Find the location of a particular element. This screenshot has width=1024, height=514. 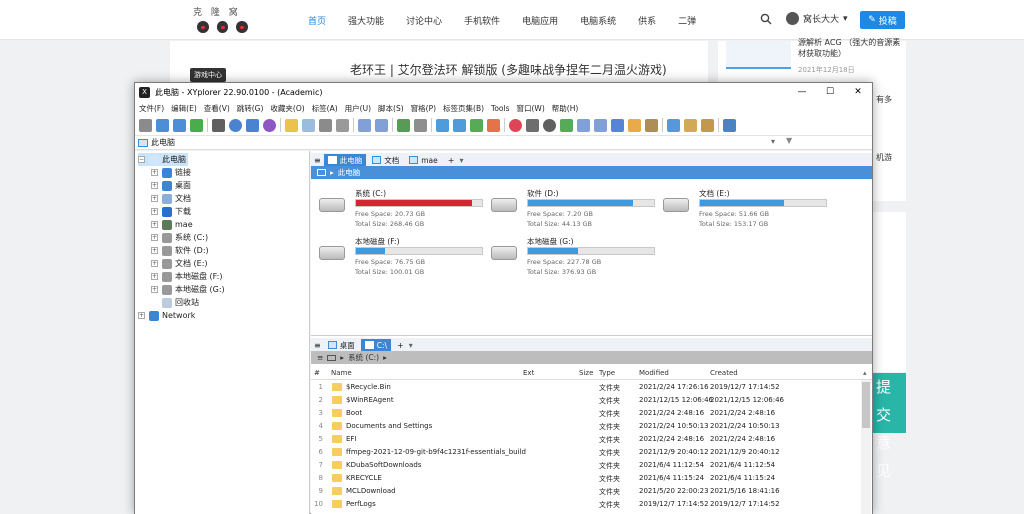

paste-icon is located at coordinates (342, 125).